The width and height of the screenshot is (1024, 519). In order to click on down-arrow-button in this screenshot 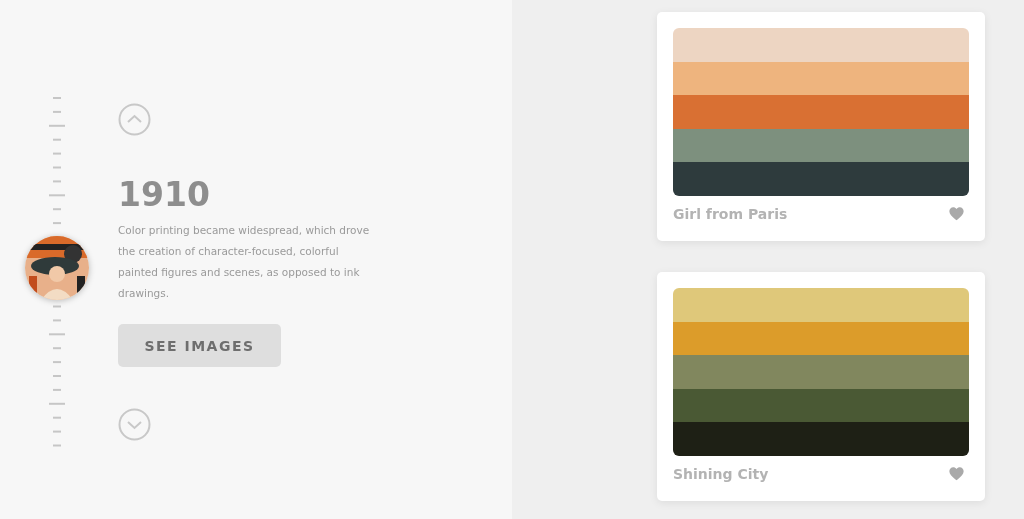, I will do `click(134, 424)`.